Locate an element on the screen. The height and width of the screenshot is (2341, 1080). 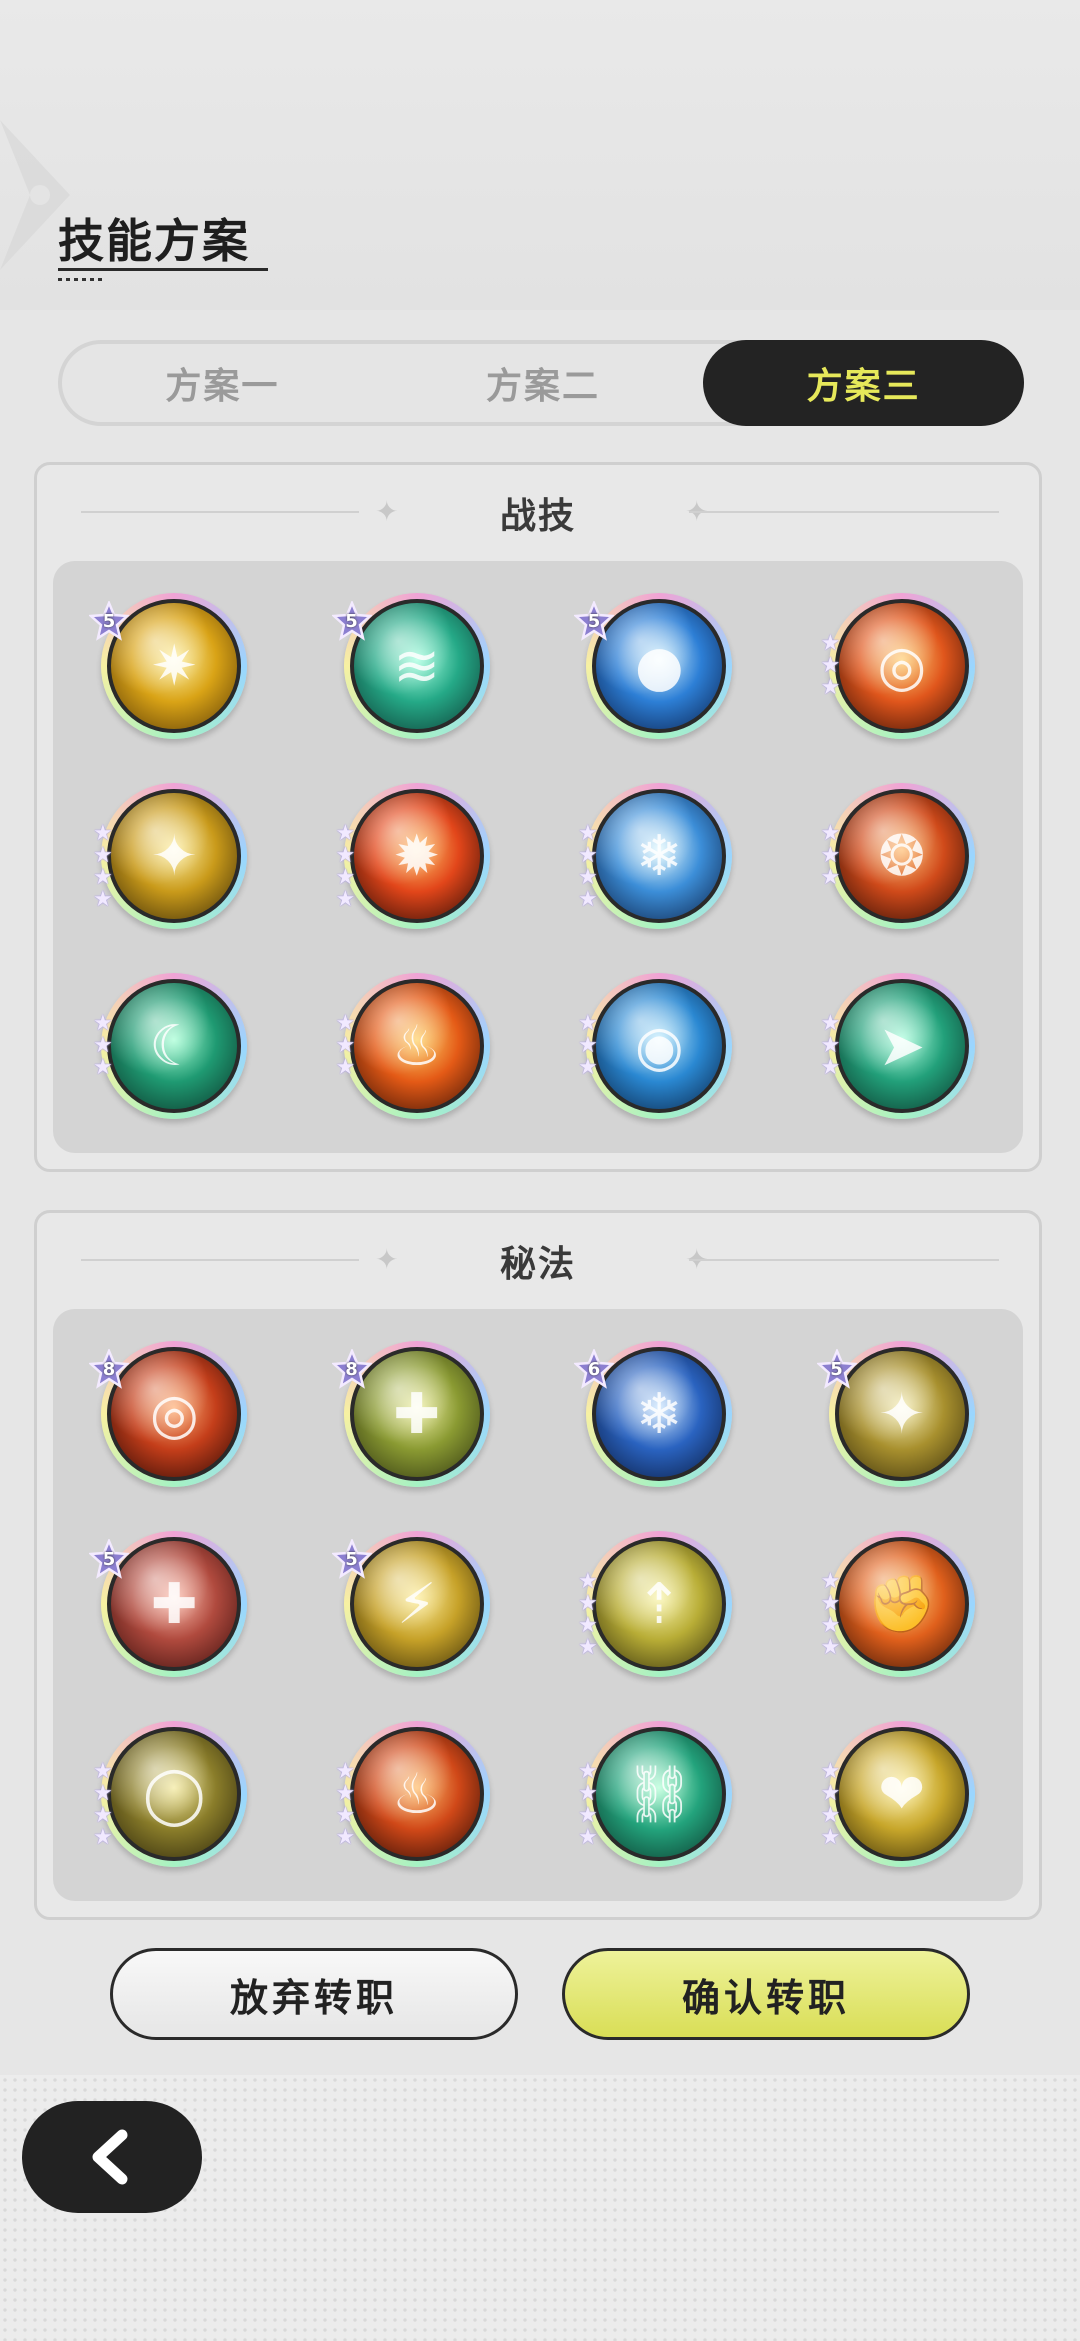
burning-fist-icon: ✊ is located at coordinates (901, 1604).